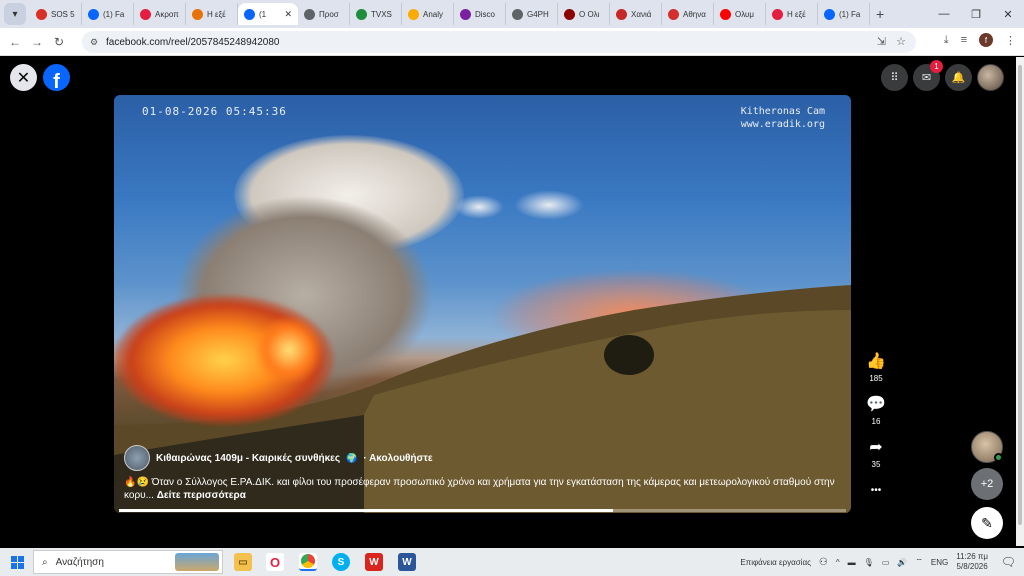 Image resolution: width=1024 pixels, height=576 pixels. I want to click on file-explorer-icon: ▭, so click(243, 562).